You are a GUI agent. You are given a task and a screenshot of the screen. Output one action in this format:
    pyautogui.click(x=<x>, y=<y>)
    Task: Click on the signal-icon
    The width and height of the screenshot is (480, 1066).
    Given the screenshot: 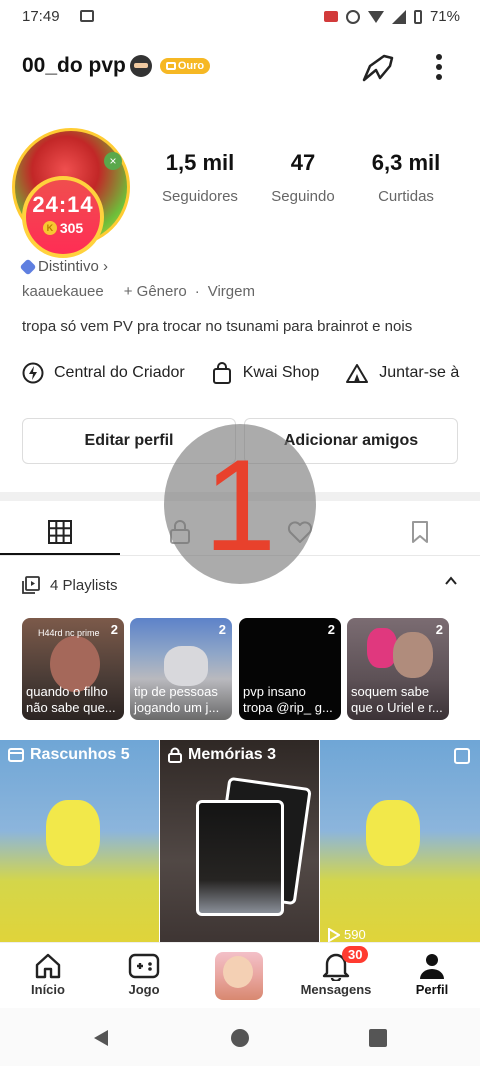 What is the action you would take?
    pyautogui.click(x=398, y=16)
    